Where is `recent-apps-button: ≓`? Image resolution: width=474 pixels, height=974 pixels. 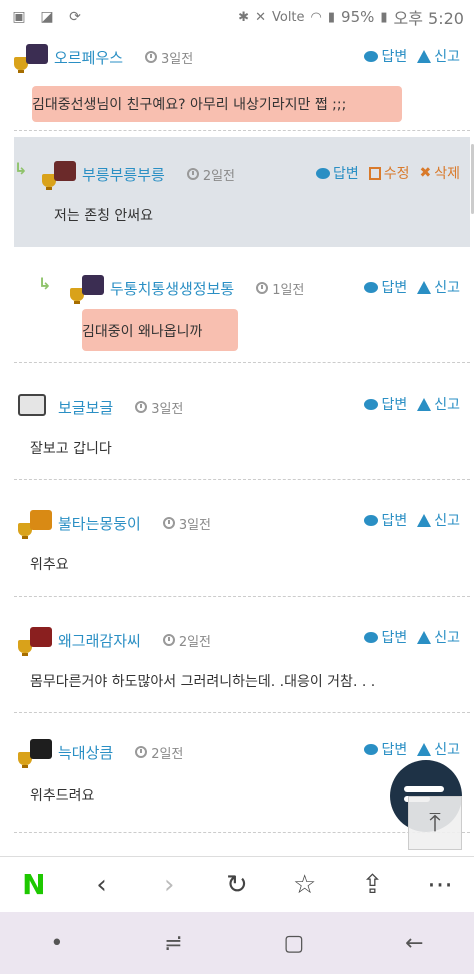
recent-apps-button: ≓ is located at coordinates (173, 943).